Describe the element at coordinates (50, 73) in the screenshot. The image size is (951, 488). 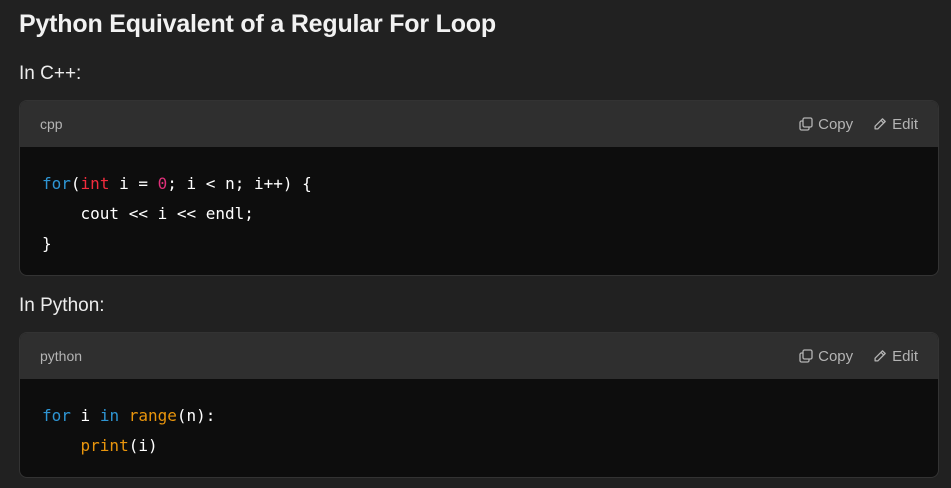
I see `cpp-intro-text: In C++:` at that location.